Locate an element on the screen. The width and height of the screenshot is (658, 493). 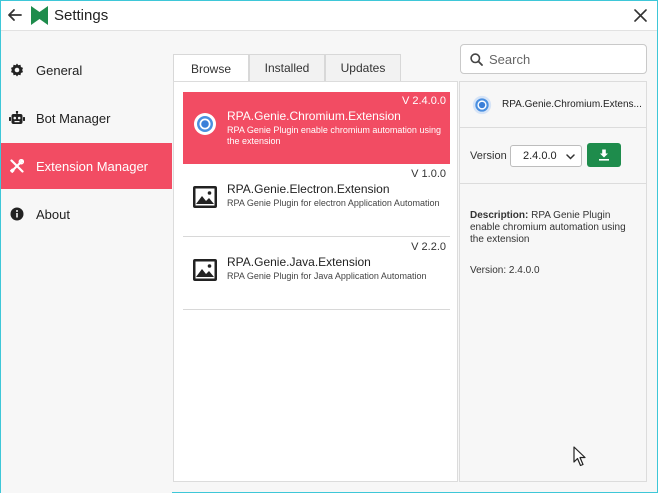
description-label: Description: is located at coordinates (499, 215).